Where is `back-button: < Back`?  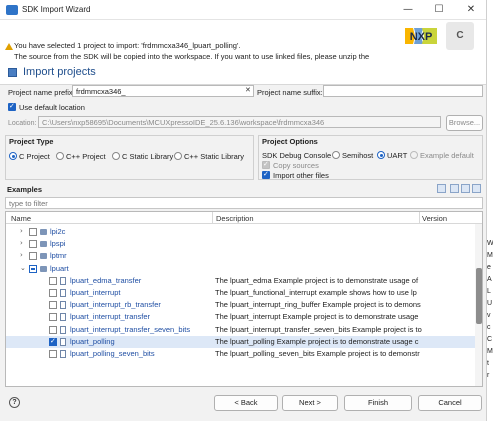
back-button: < Back is located at coordinates (246, 403).